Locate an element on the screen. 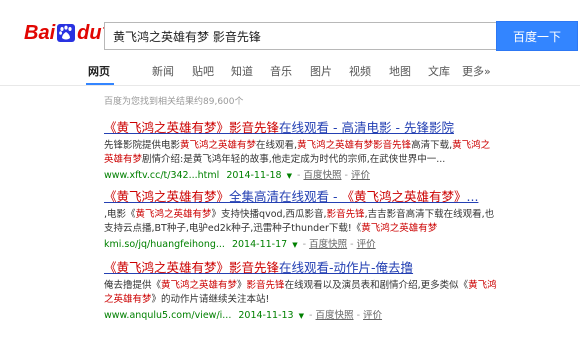  snippet-text: 在线观看, is located at coordinates (277, 145).